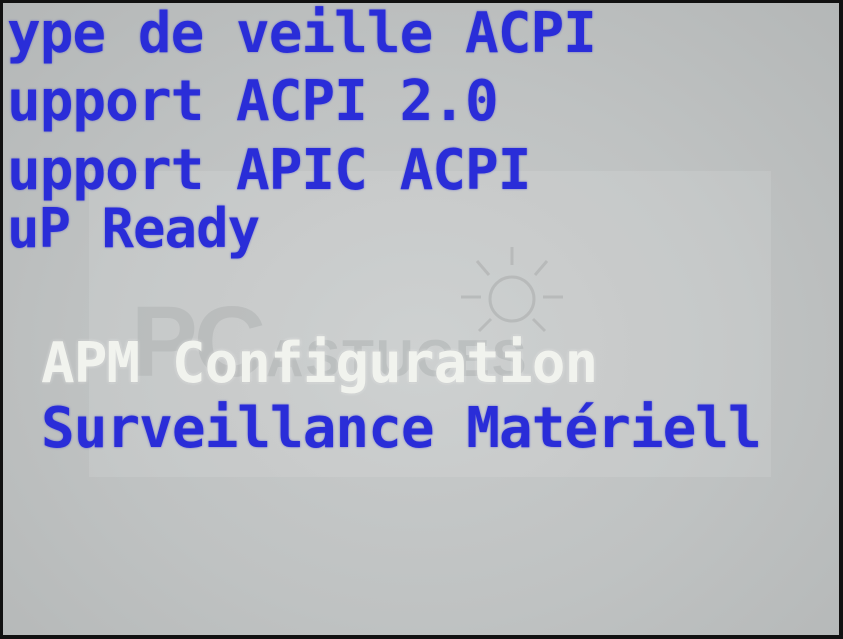  Describe the element at coordinates (253, 101) in the screenshot. I see `menu-item-acpi-2-support: upport ACPI 2.0` at that location.